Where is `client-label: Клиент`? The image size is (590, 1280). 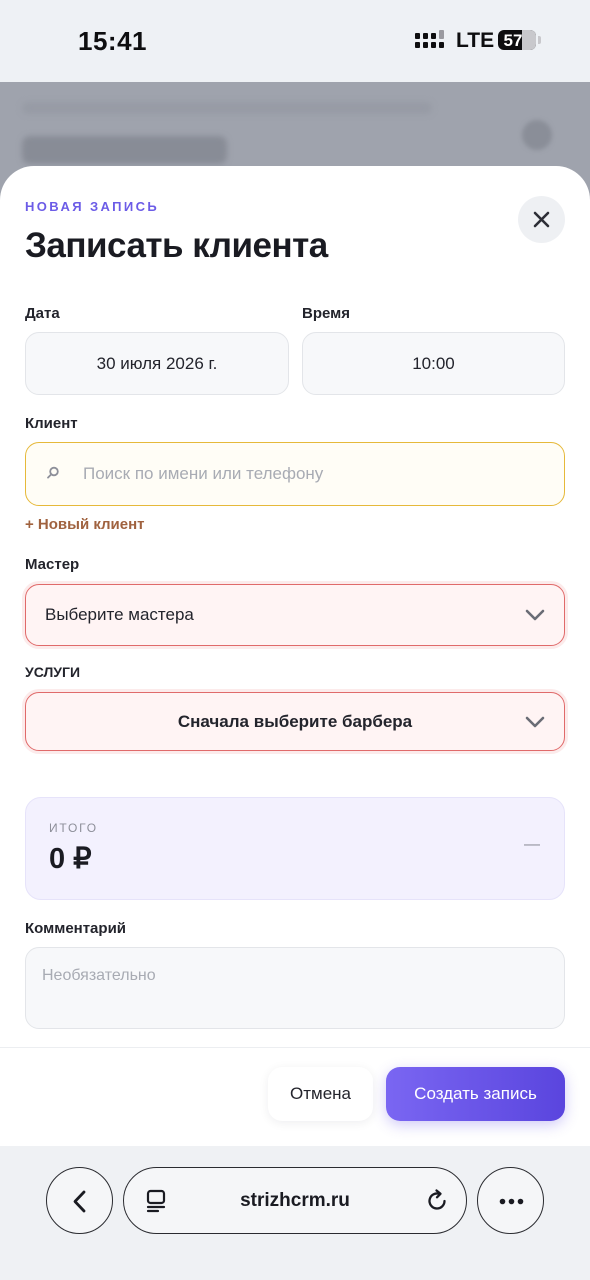
client-label: Клиент is located at coordinates (51, 423).